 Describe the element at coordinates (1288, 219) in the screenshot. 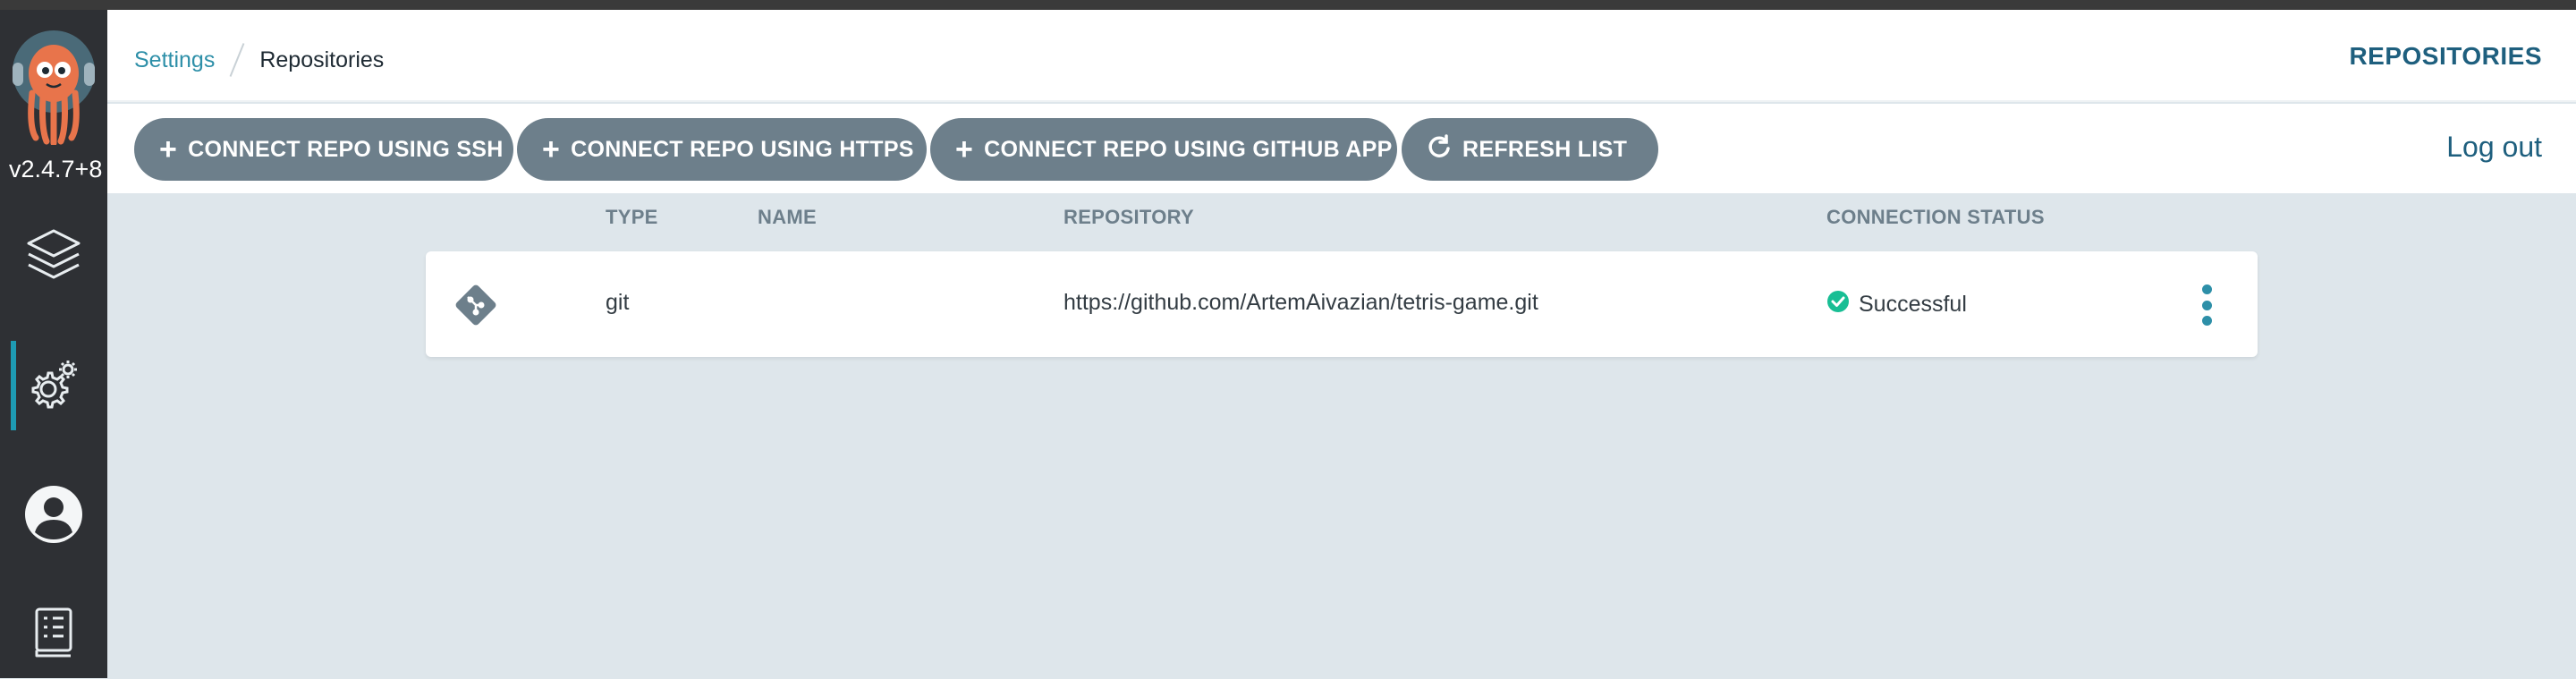

I see `table-header: TYPE NAME REPOSITORY CONNECTION STATUS` at that location.